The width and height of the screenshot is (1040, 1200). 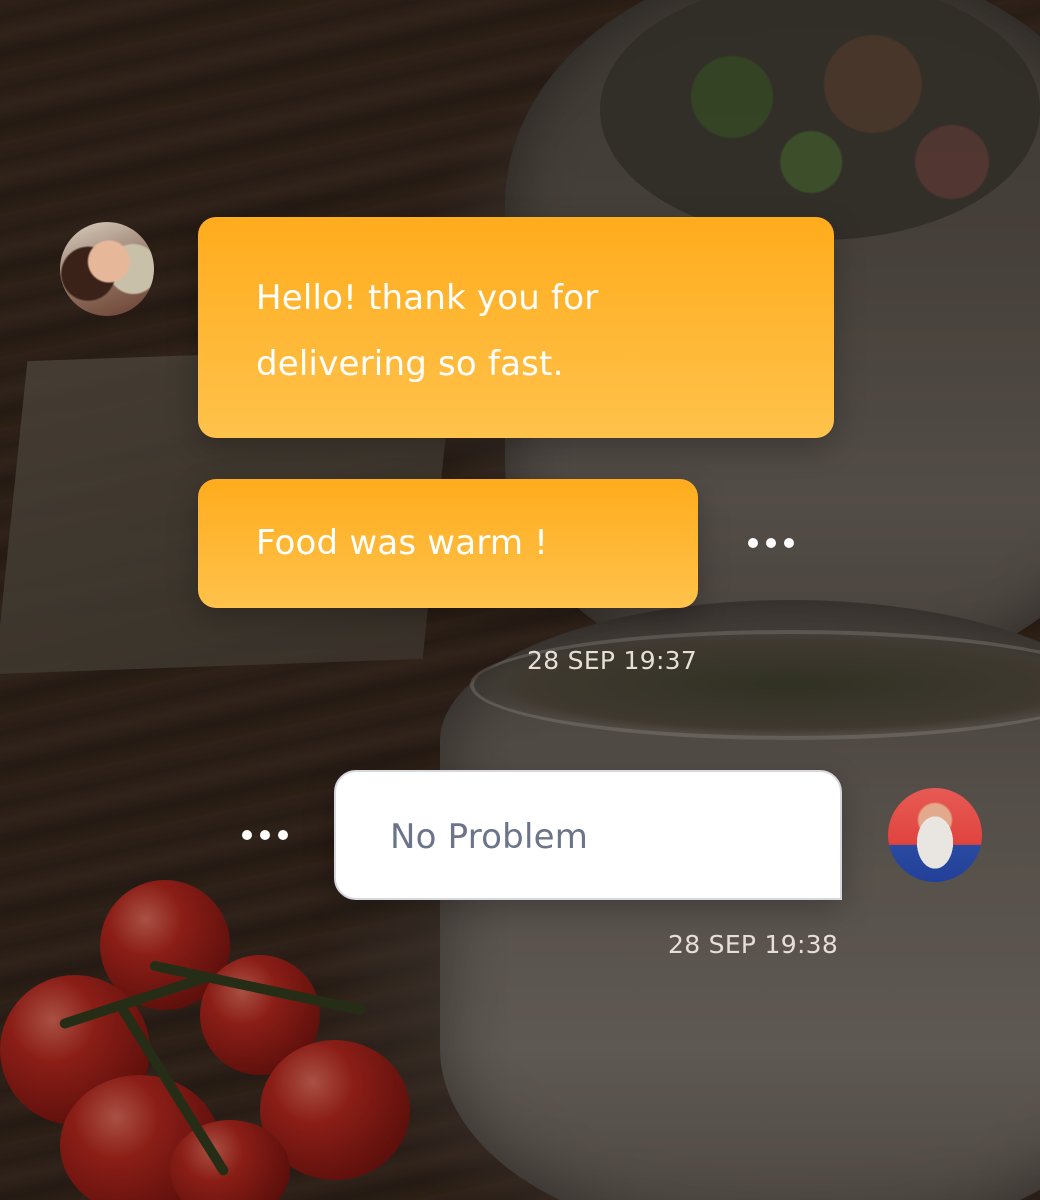 What do you see at coordinates (753, 944) in the screenshot?
I see `message-timestamp: 28 SEP 19:38` at bounding box center [753, 944].